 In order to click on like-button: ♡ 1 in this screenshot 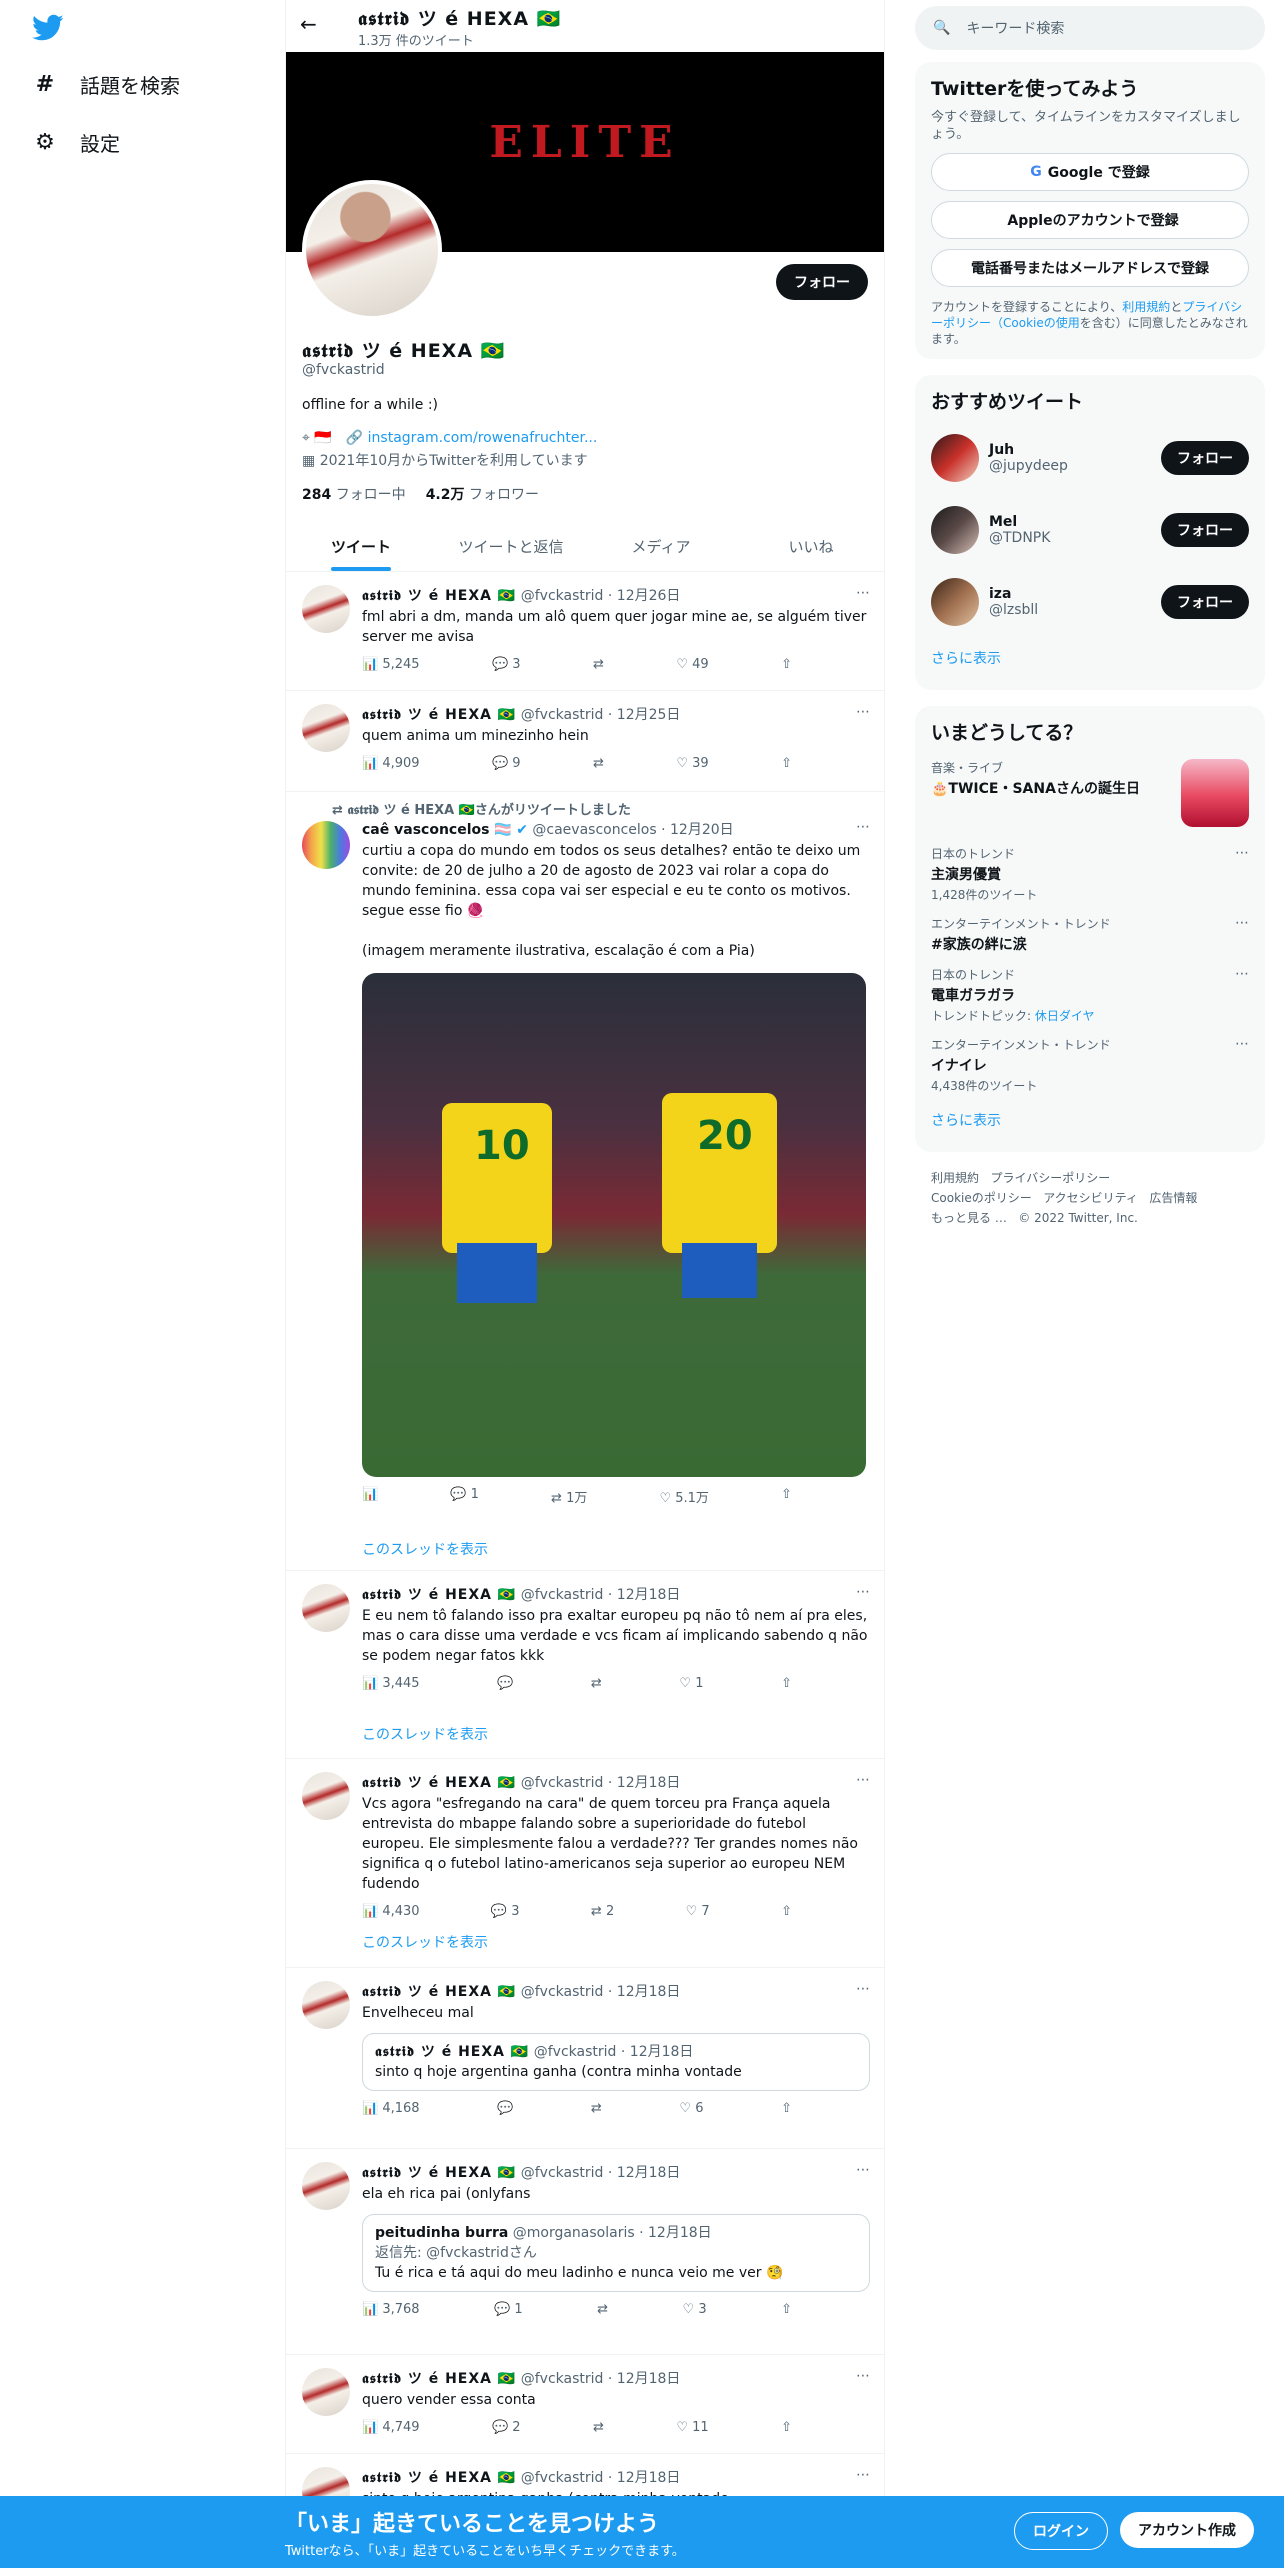, I will do `click(691, 1683)`.